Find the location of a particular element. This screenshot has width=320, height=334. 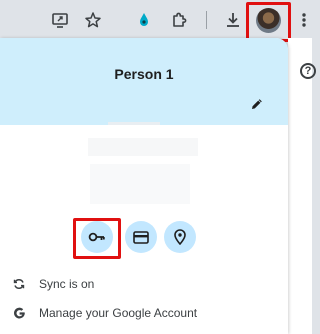

screen-share-icon is located at coordinates (60, 20).